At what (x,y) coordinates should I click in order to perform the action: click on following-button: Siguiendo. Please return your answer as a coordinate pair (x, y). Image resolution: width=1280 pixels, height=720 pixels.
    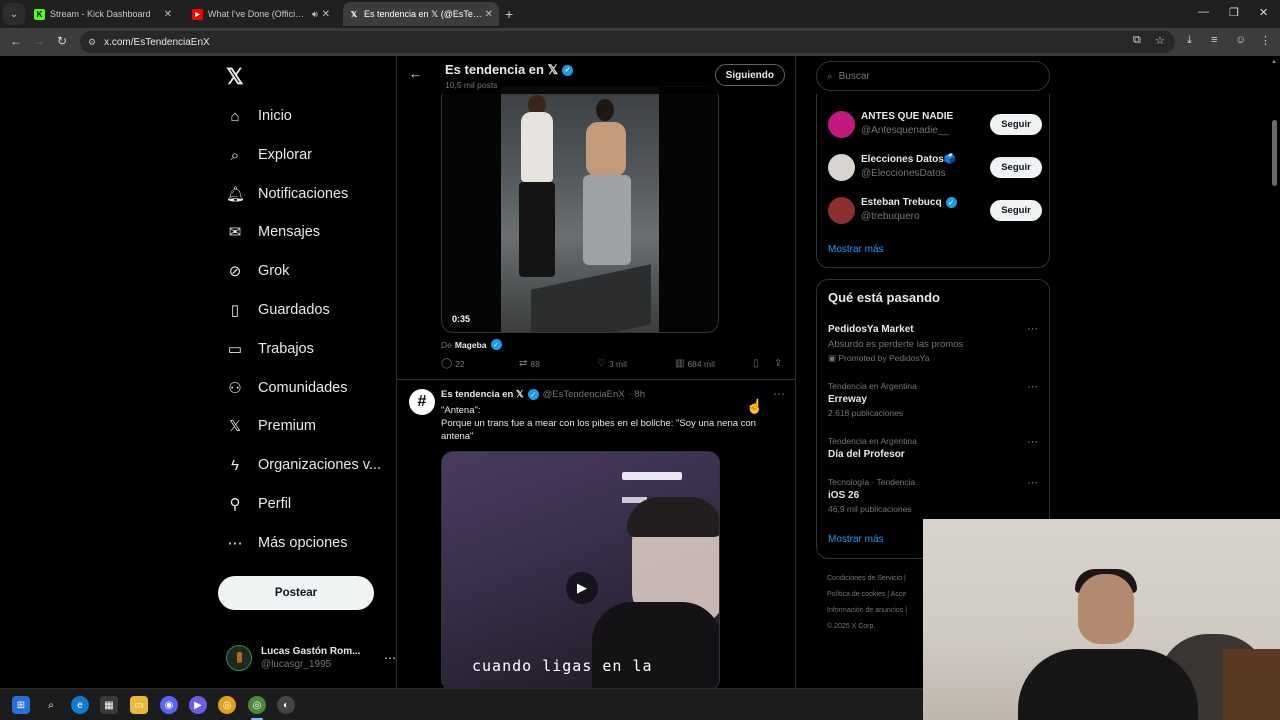
    Looking at the image, I should click on (749, 75).